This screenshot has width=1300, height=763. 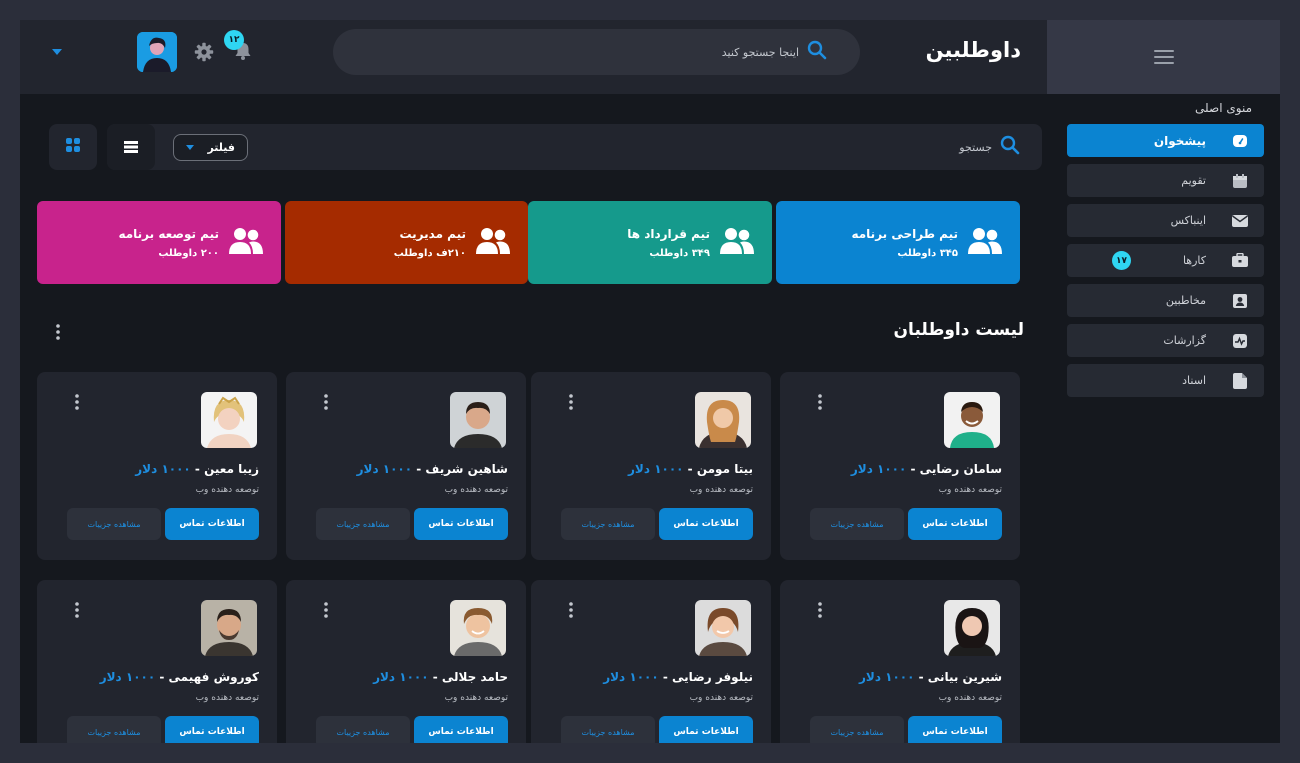 I want to click on sidebar-item-calendar: تقویم, so click(x=1165, y=180).